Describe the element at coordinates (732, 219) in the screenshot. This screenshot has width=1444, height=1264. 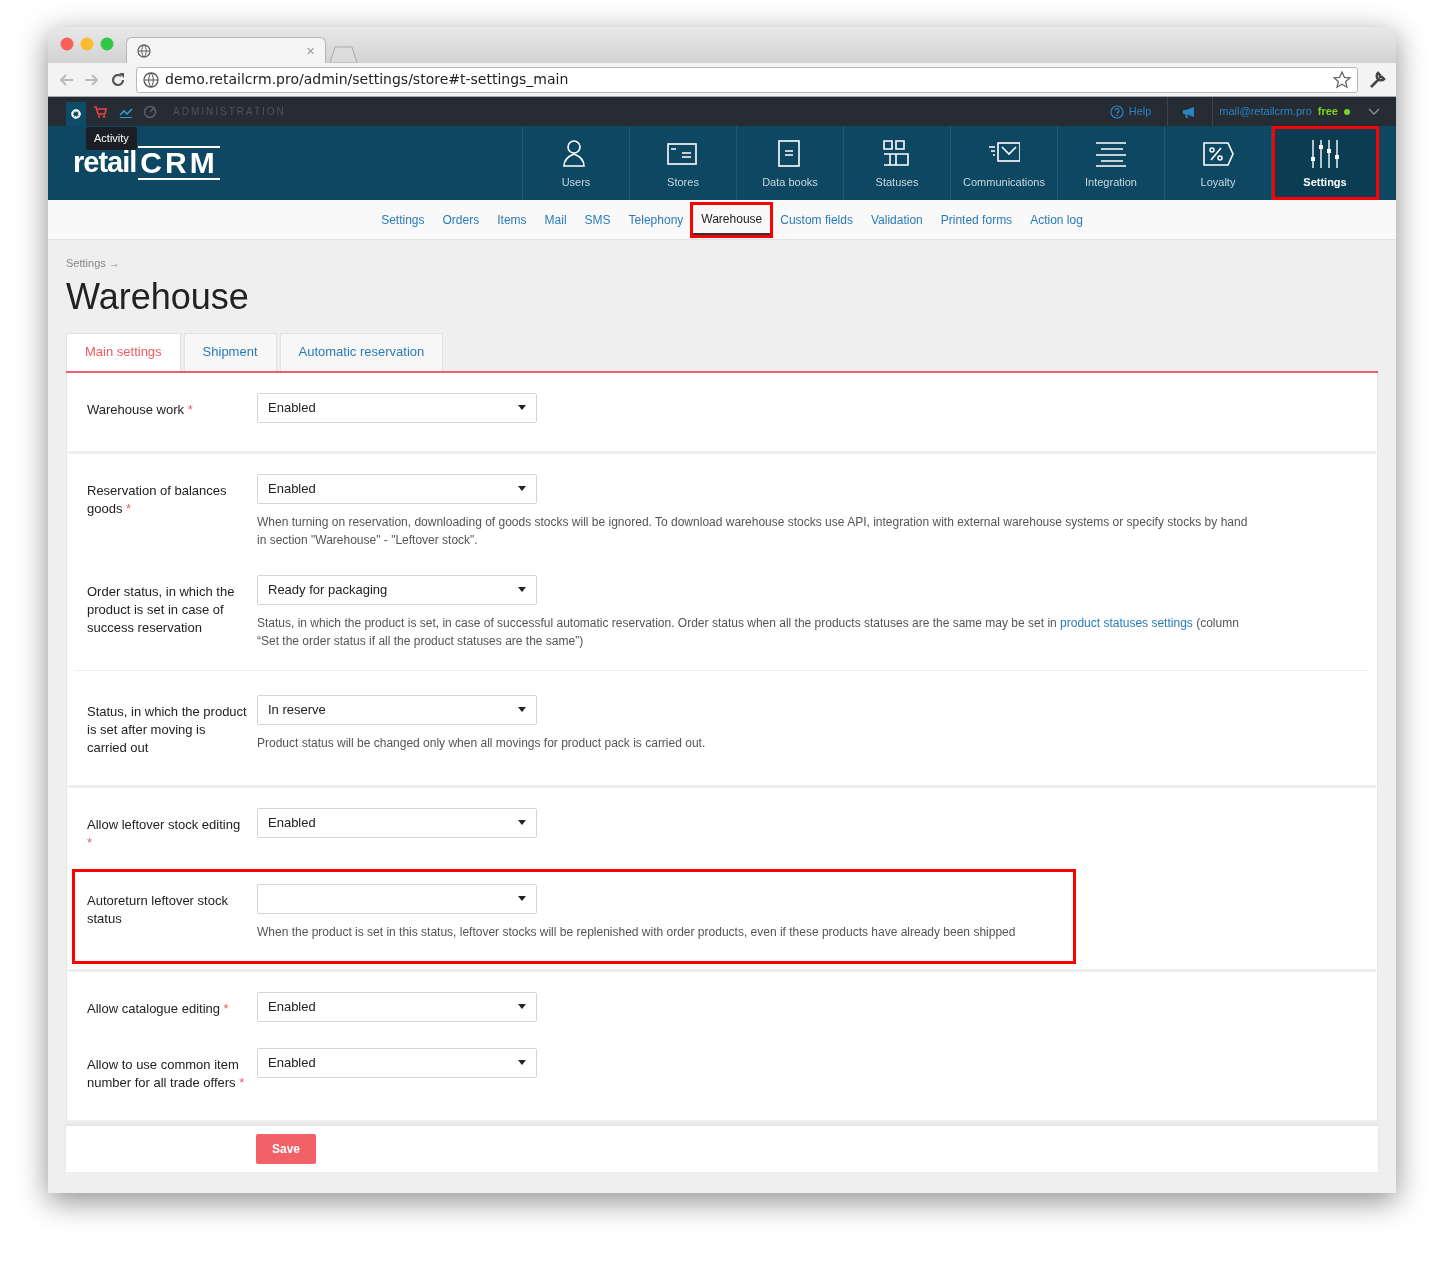
I see `sub-nav-link: Warehouse` at that location.